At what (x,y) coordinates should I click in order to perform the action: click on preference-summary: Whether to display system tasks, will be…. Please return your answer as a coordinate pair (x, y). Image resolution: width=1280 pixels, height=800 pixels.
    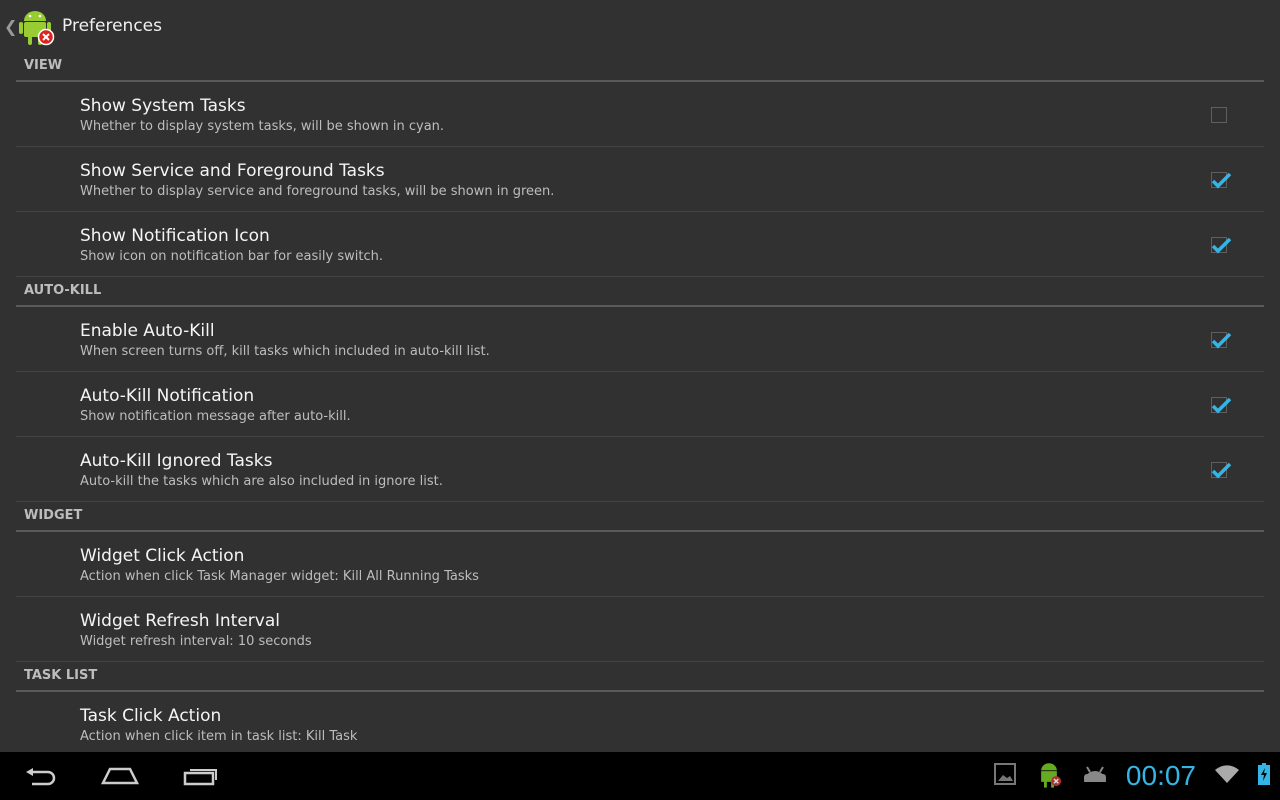
    Looking at the image, I should click on (262, 126).